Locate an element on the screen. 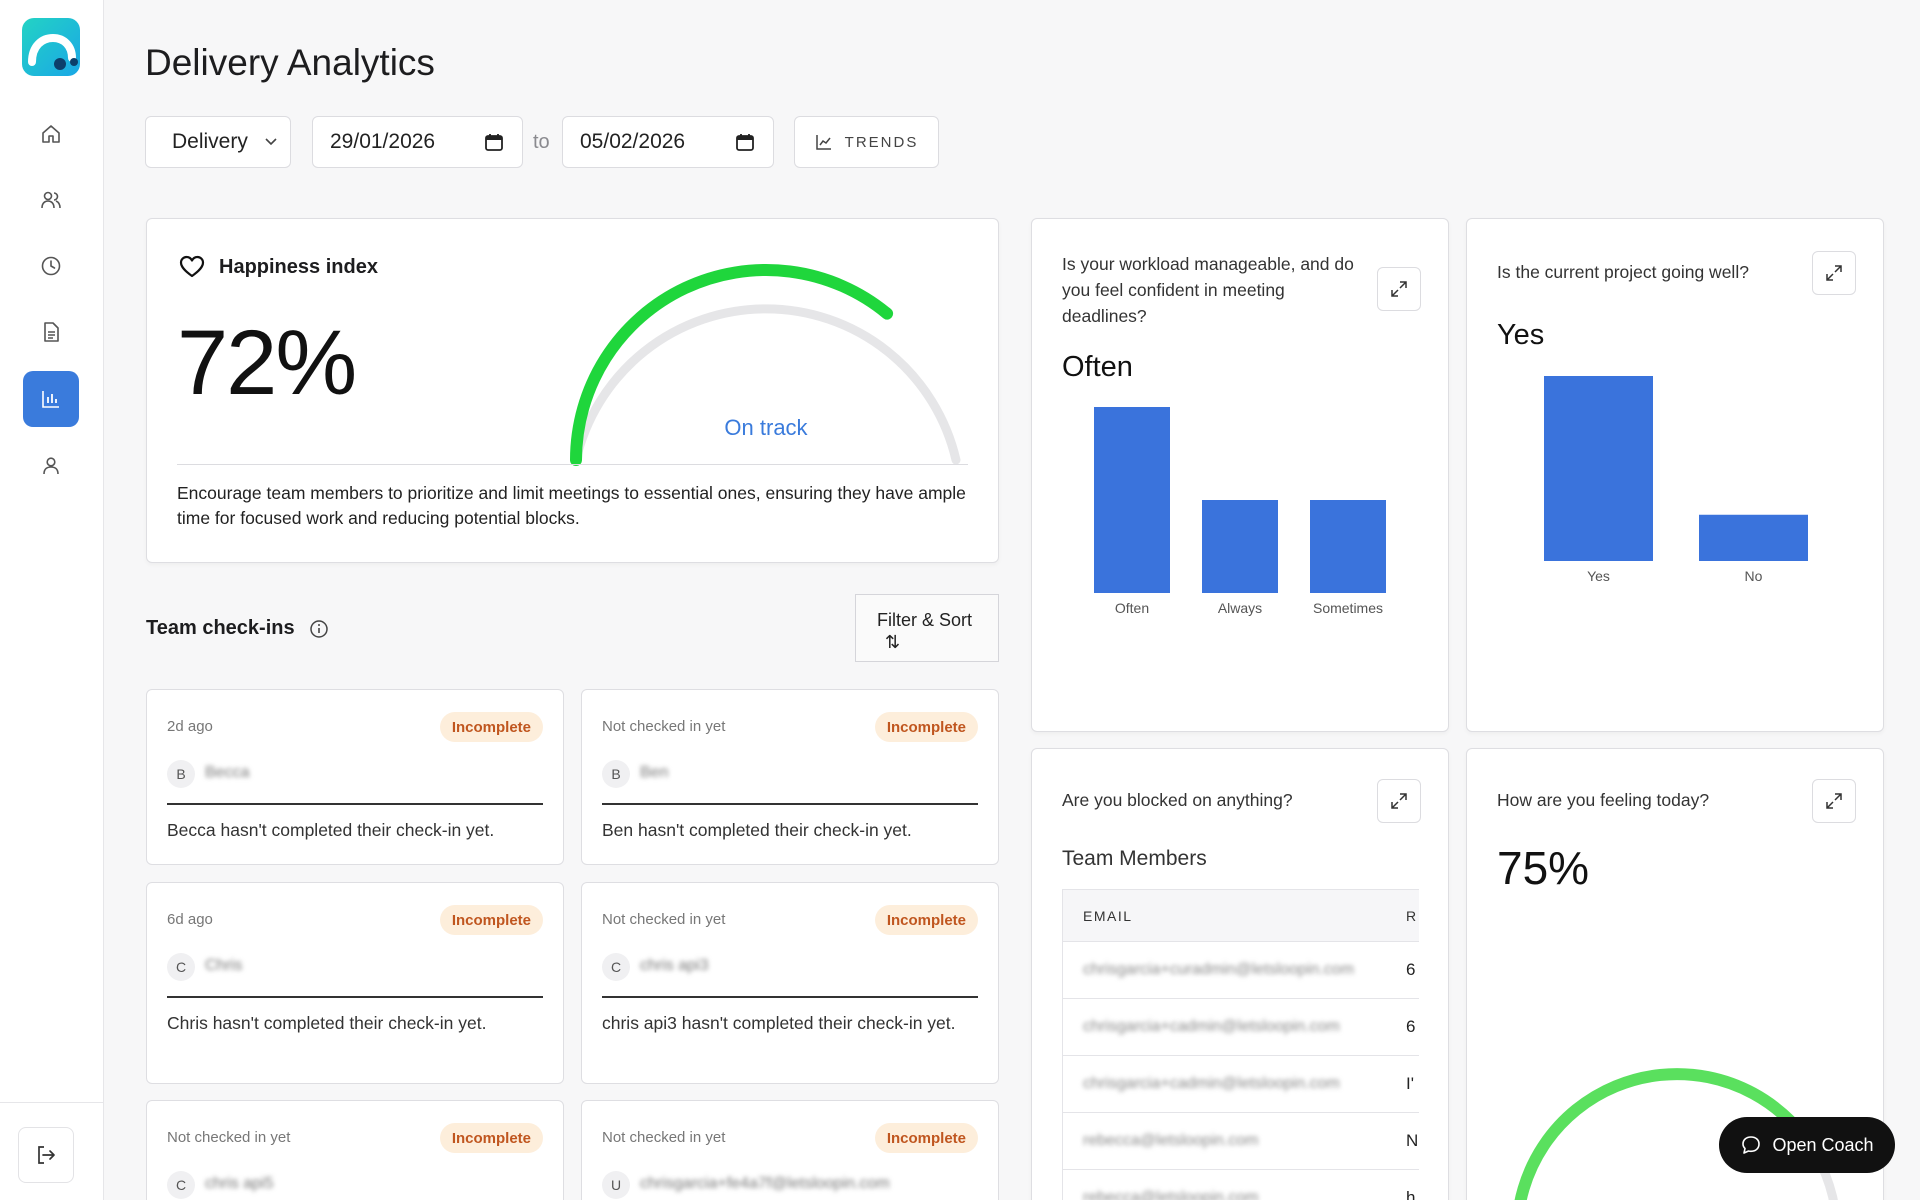  table-row: chrisgarcia+curadmin@letsloopin.com 6 is located at coordinates (1241, 970).